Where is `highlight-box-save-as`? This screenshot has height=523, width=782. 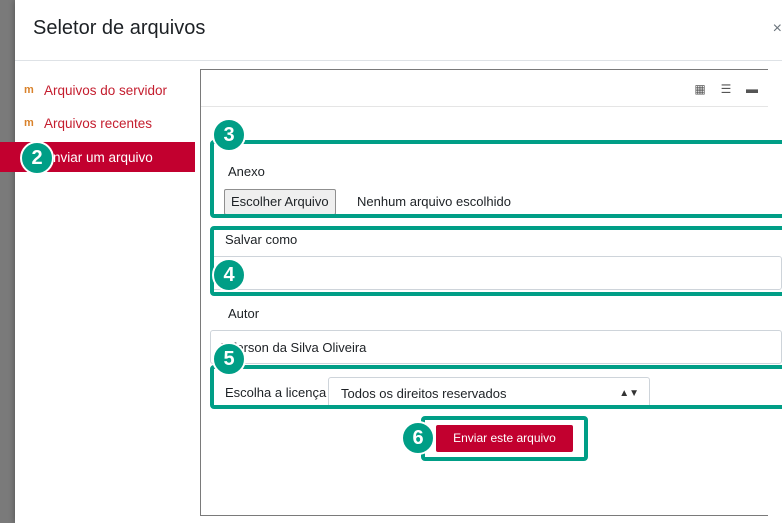
highlight-box-save-as is located at coordinates (496, 261).